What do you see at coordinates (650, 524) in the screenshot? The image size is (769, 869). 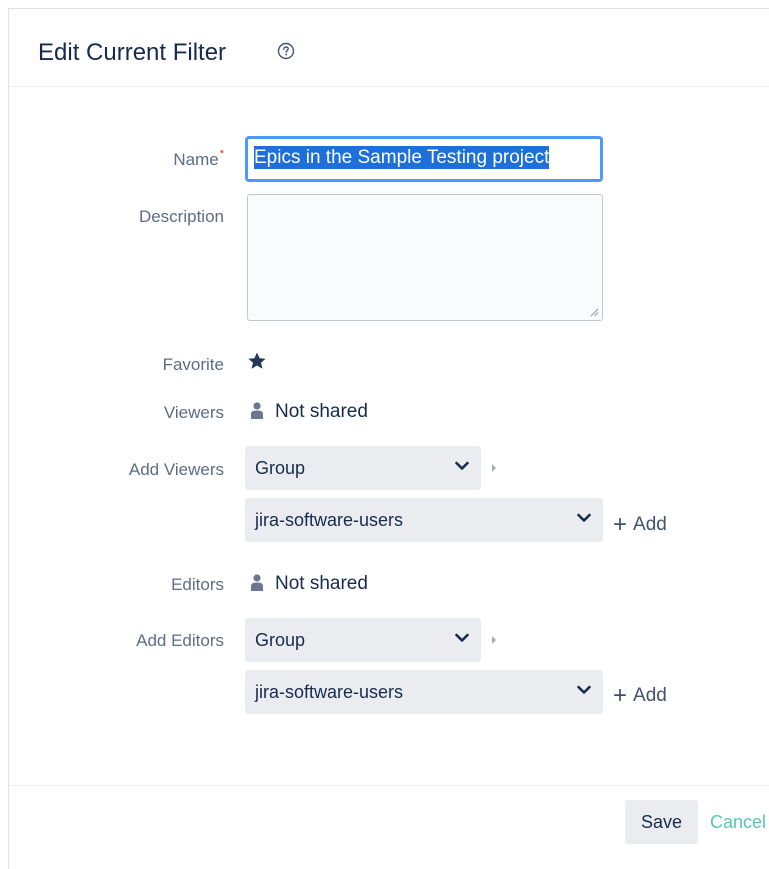 I see `add-viewer-label: Add` at bounding box center [650, 524].